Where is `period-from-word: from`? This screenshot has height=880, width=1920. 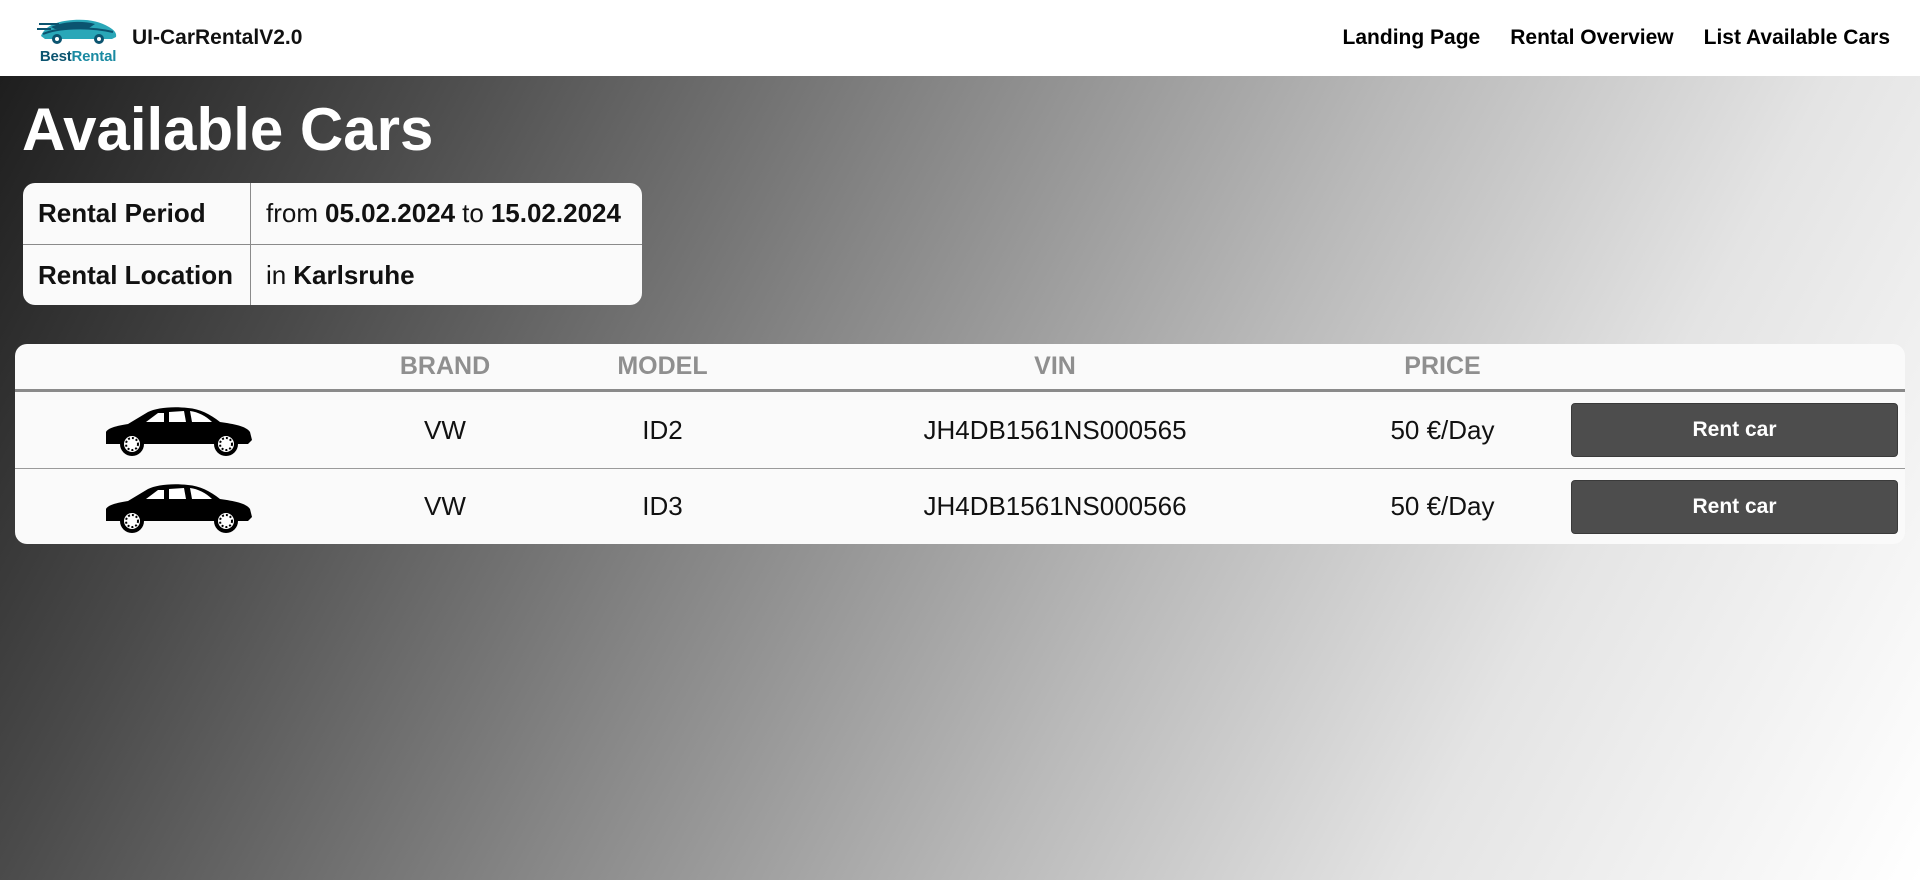 period-from-word: from is located at coordinates (292, 213).